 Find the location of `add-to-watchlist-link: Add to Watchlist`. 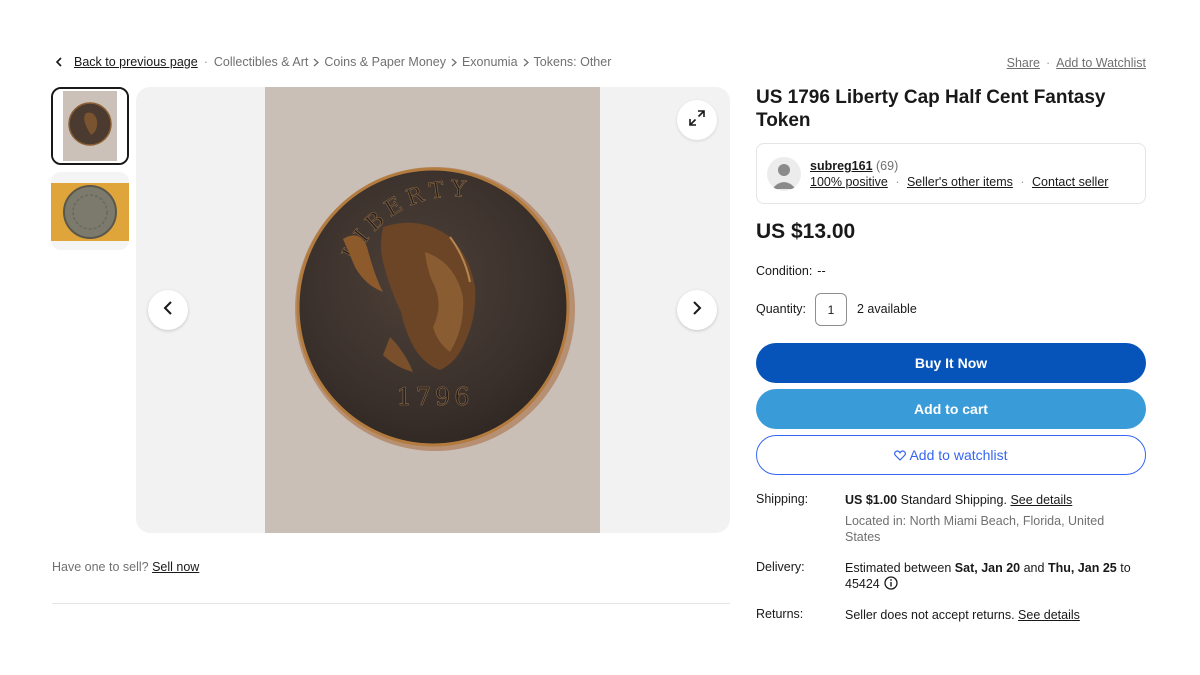

add-to-watchlist-link: Add to Watchlist is located at coordinates (1101, 63).